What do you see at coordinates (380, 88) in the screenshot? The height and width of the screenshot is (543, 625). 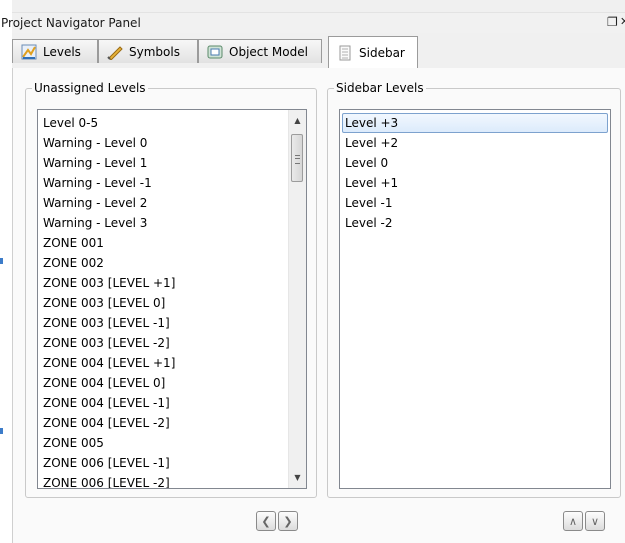 I see `sidebar-levels-label: Sidebar Levels` at bounding box center [380, 88].